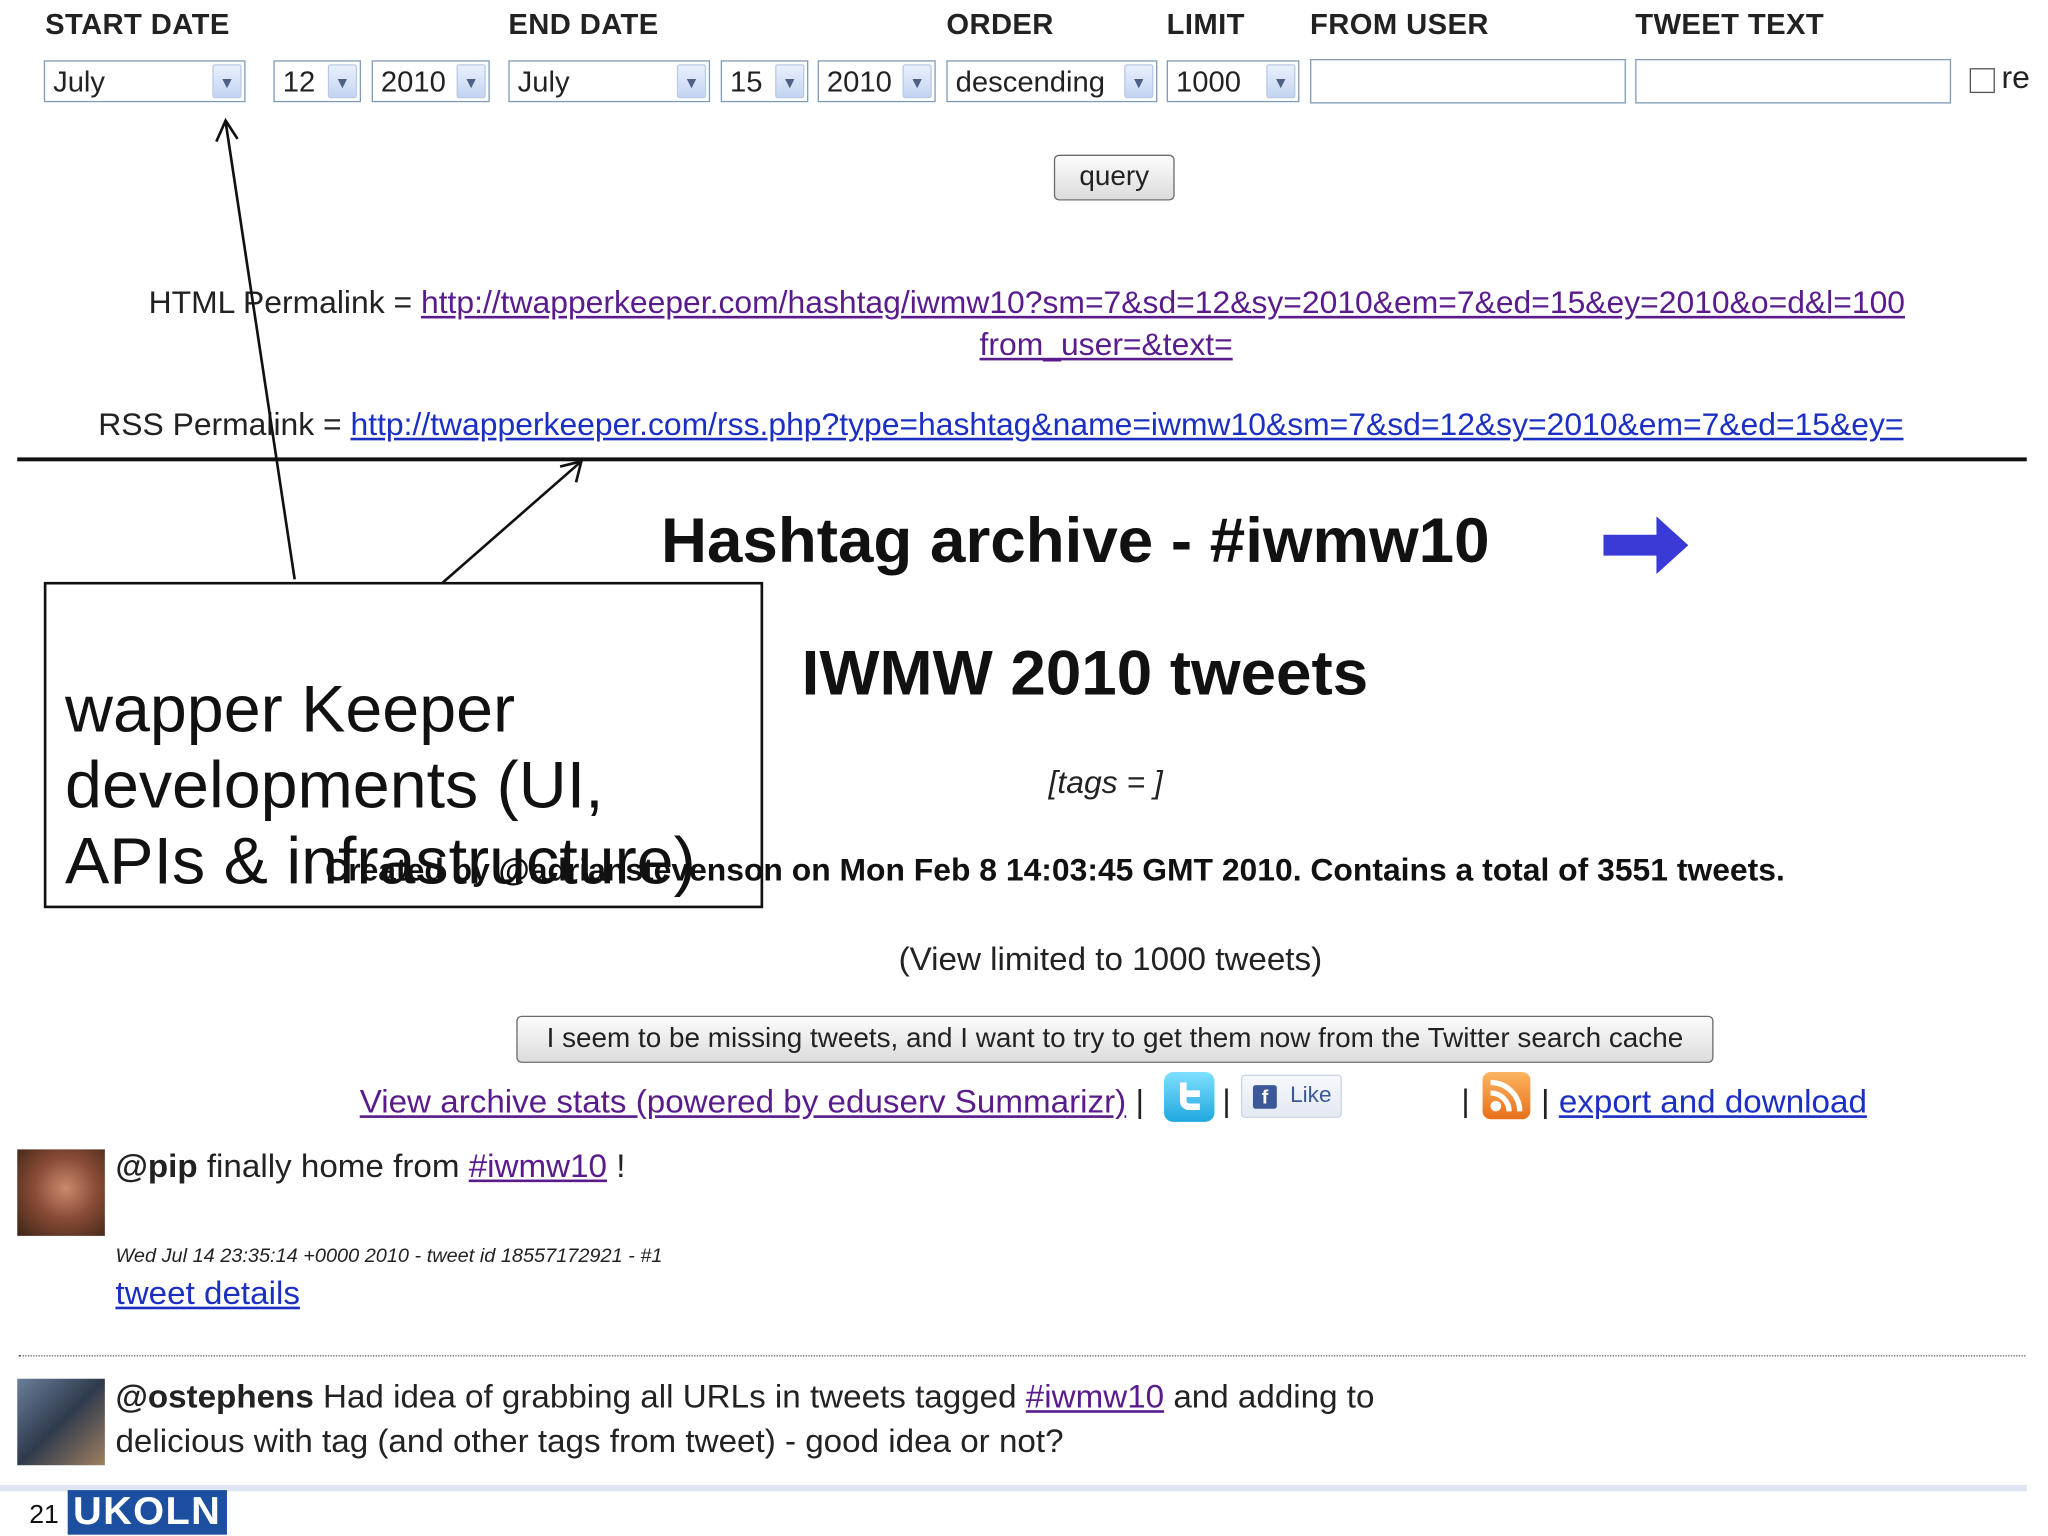 The image size is (2048, 1536). I want to click on slide-number: 21, so click(44, 1515).